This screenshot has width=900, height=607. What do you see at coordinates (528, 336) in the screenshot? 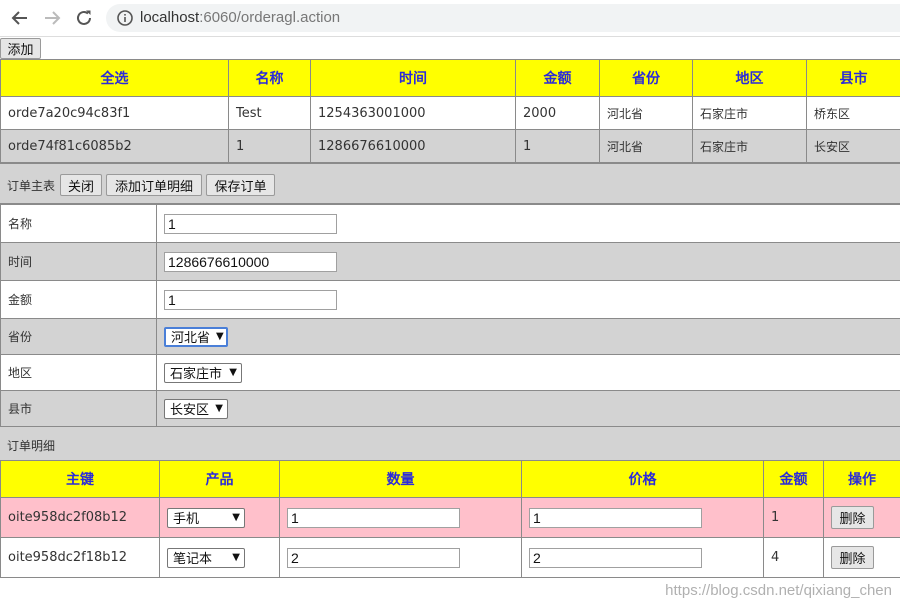
I see `province-field-cell: 河北省 ▼` at bounding box center [528, 336].